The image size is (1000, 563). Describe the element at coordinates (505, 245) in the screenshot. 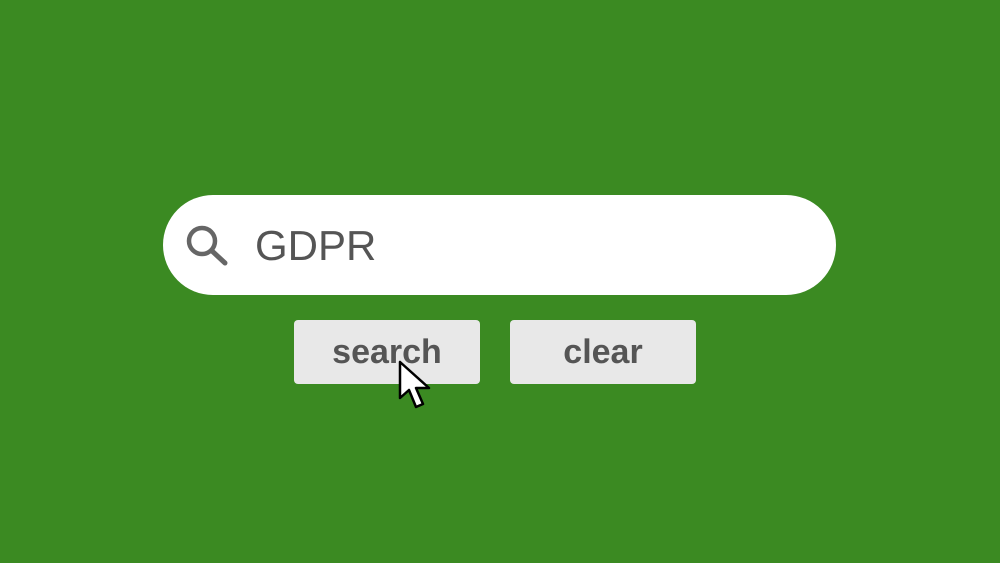

I see `search-input: GDPR` at that location.